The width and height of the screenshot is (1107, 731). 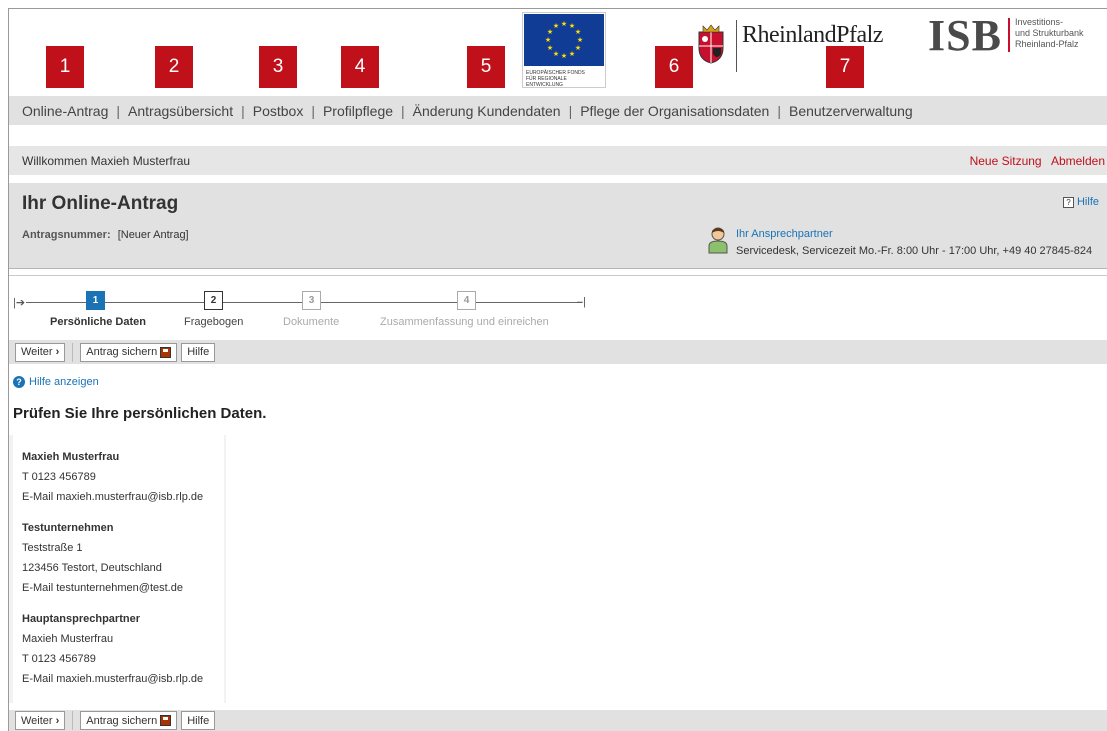 What do you see at coordinates (59, 659) in the screenshot?
I see `main-contact-phone: T 0123 456789` at bounding box center [59, 659].